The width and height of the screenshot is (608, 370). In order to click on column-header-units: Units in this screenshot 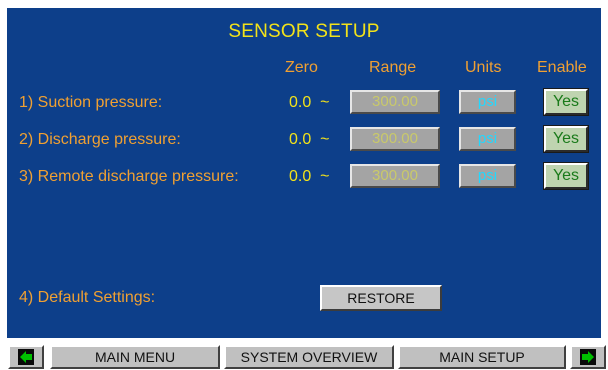, I will do `click(483, 67)`.